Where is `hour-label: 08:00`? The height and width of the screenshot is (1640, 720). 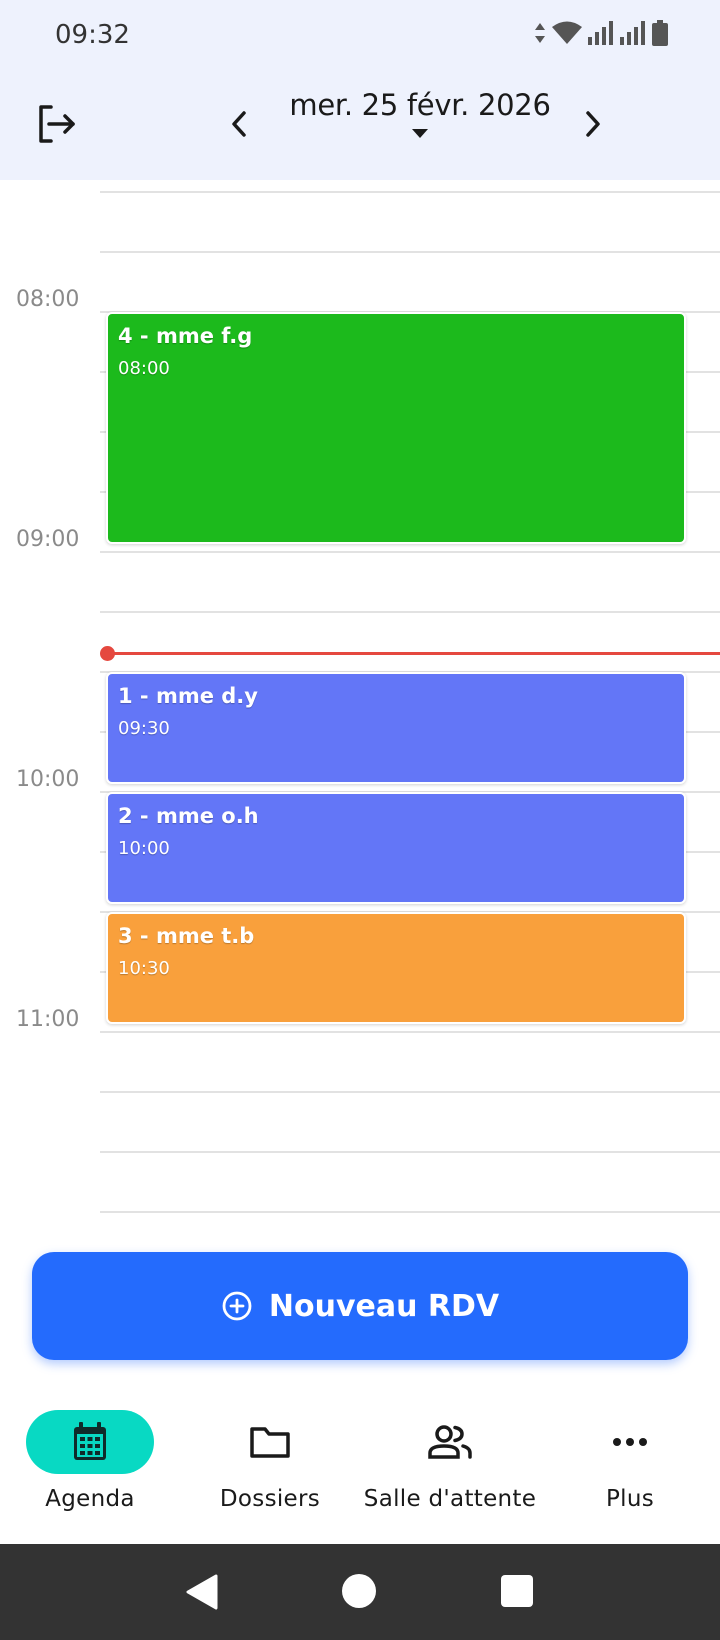 hour-label: 08:00 is located at coordinates (48, 299).